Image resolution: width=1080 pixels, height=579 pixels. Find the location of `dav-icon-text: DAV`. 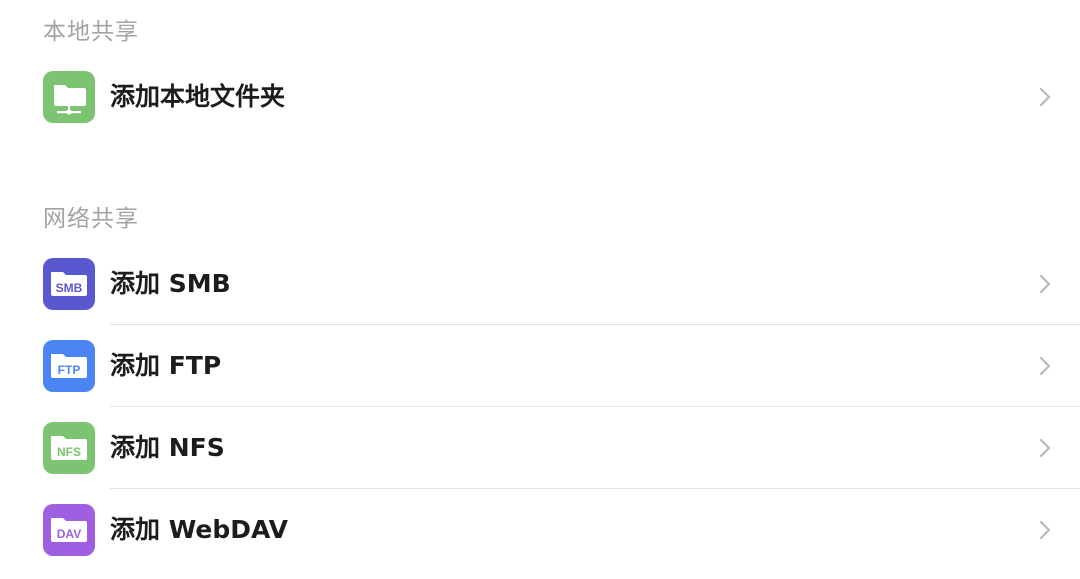

dav-icon-text: DAV is located at coordinates (69, 534).